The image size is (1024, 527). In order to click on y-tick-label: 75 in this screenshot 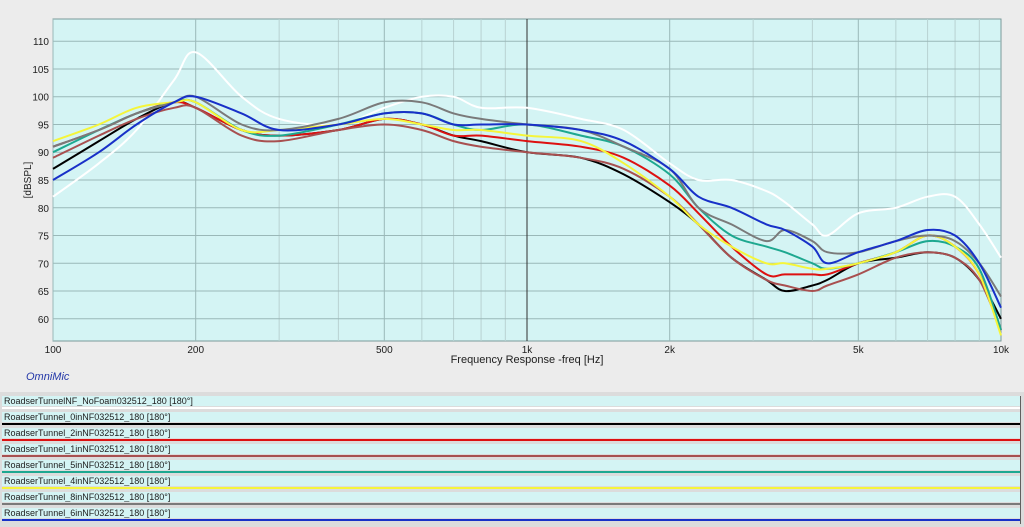, I will do `click(44, 237)`.